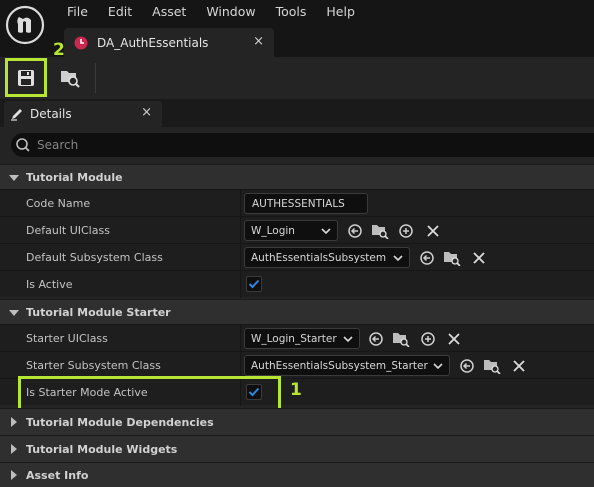 The image size is (594, 487). I want to click on property-label: Is Active, so click(49, 284).